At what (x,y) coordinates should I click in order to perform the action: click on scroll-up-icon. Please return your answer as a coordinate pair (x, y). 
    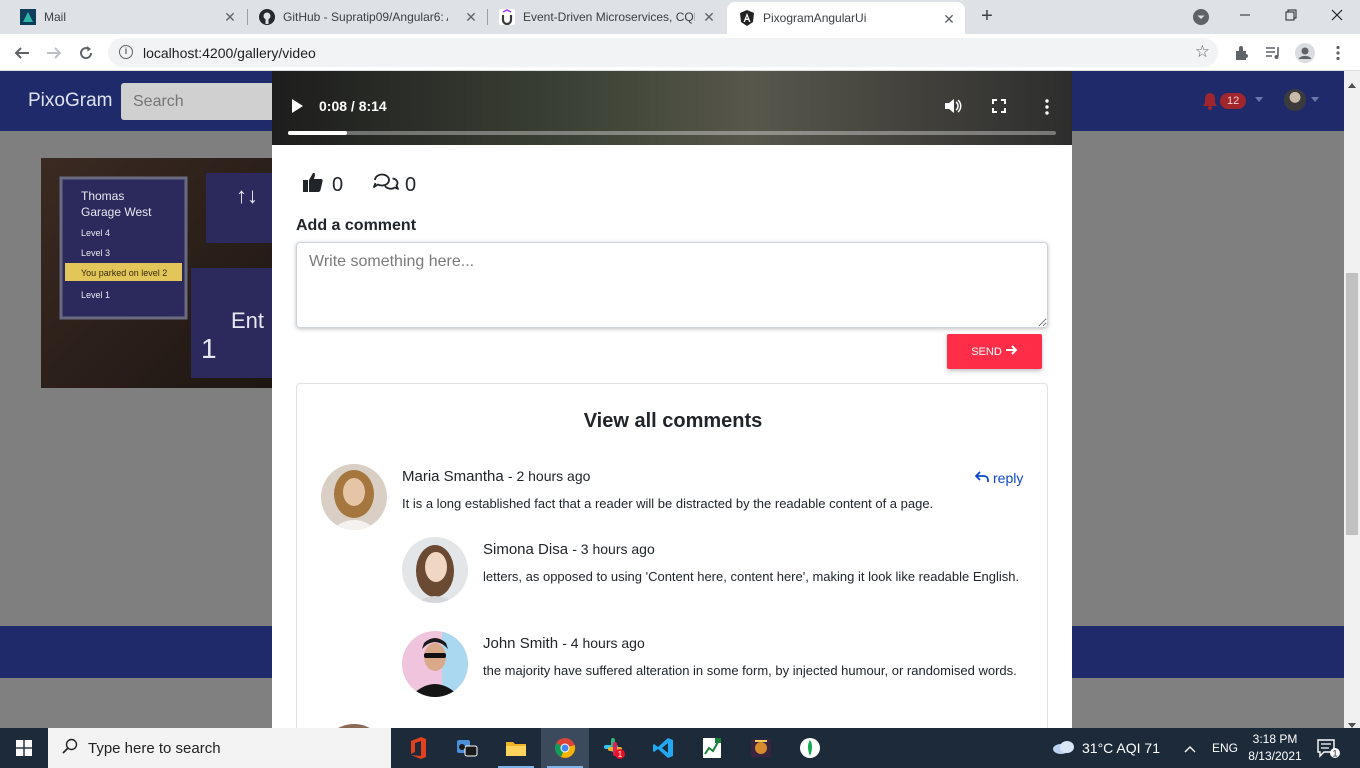
    Looking at the image, I should click on (1352, 84).